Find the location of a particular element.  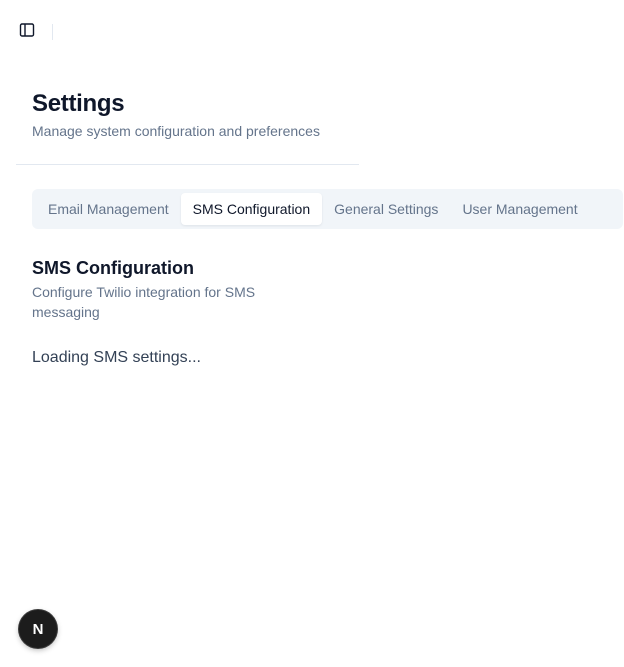

page-title: Settings is located at coordinates (78, 103).